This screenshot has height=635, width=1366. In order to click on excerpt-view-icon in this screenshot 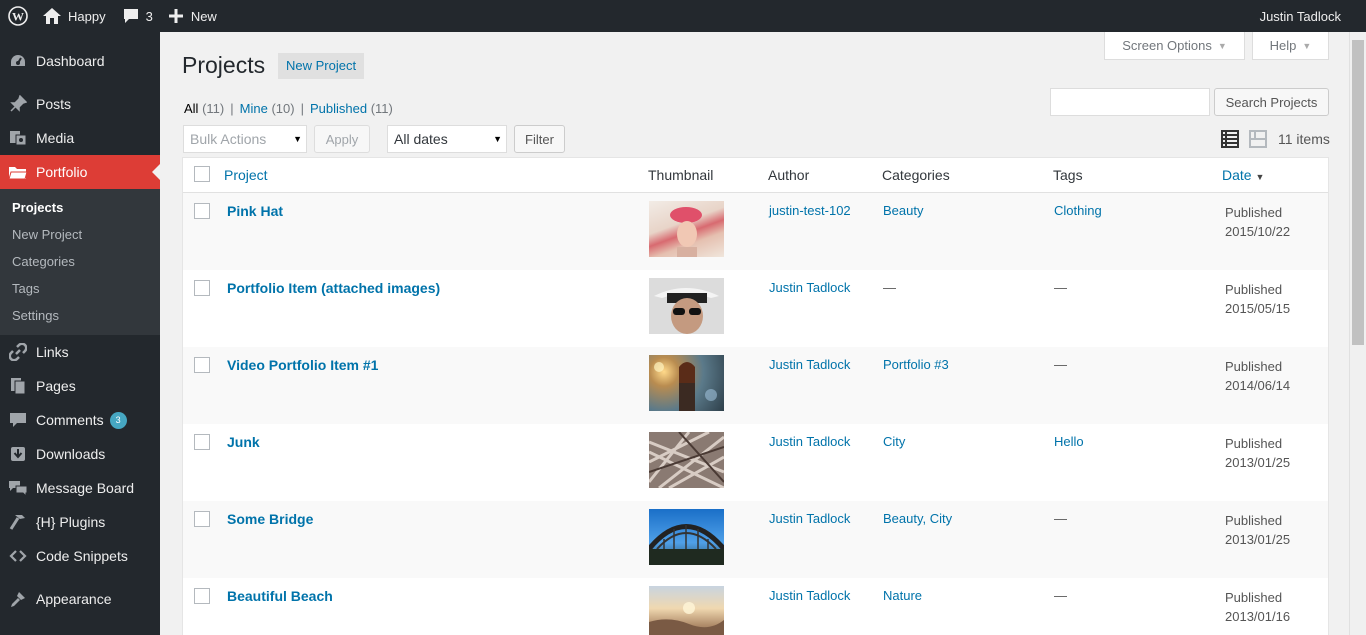, I will do `click(1258, 140)`.